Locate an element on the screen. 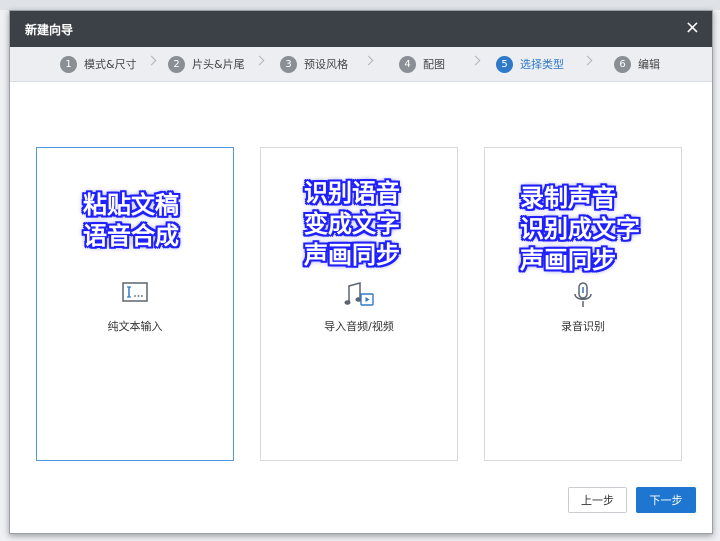 The height and width of the screenshot is (541, 720). step-label: 选择类型 is located at coordinates (542, 64).